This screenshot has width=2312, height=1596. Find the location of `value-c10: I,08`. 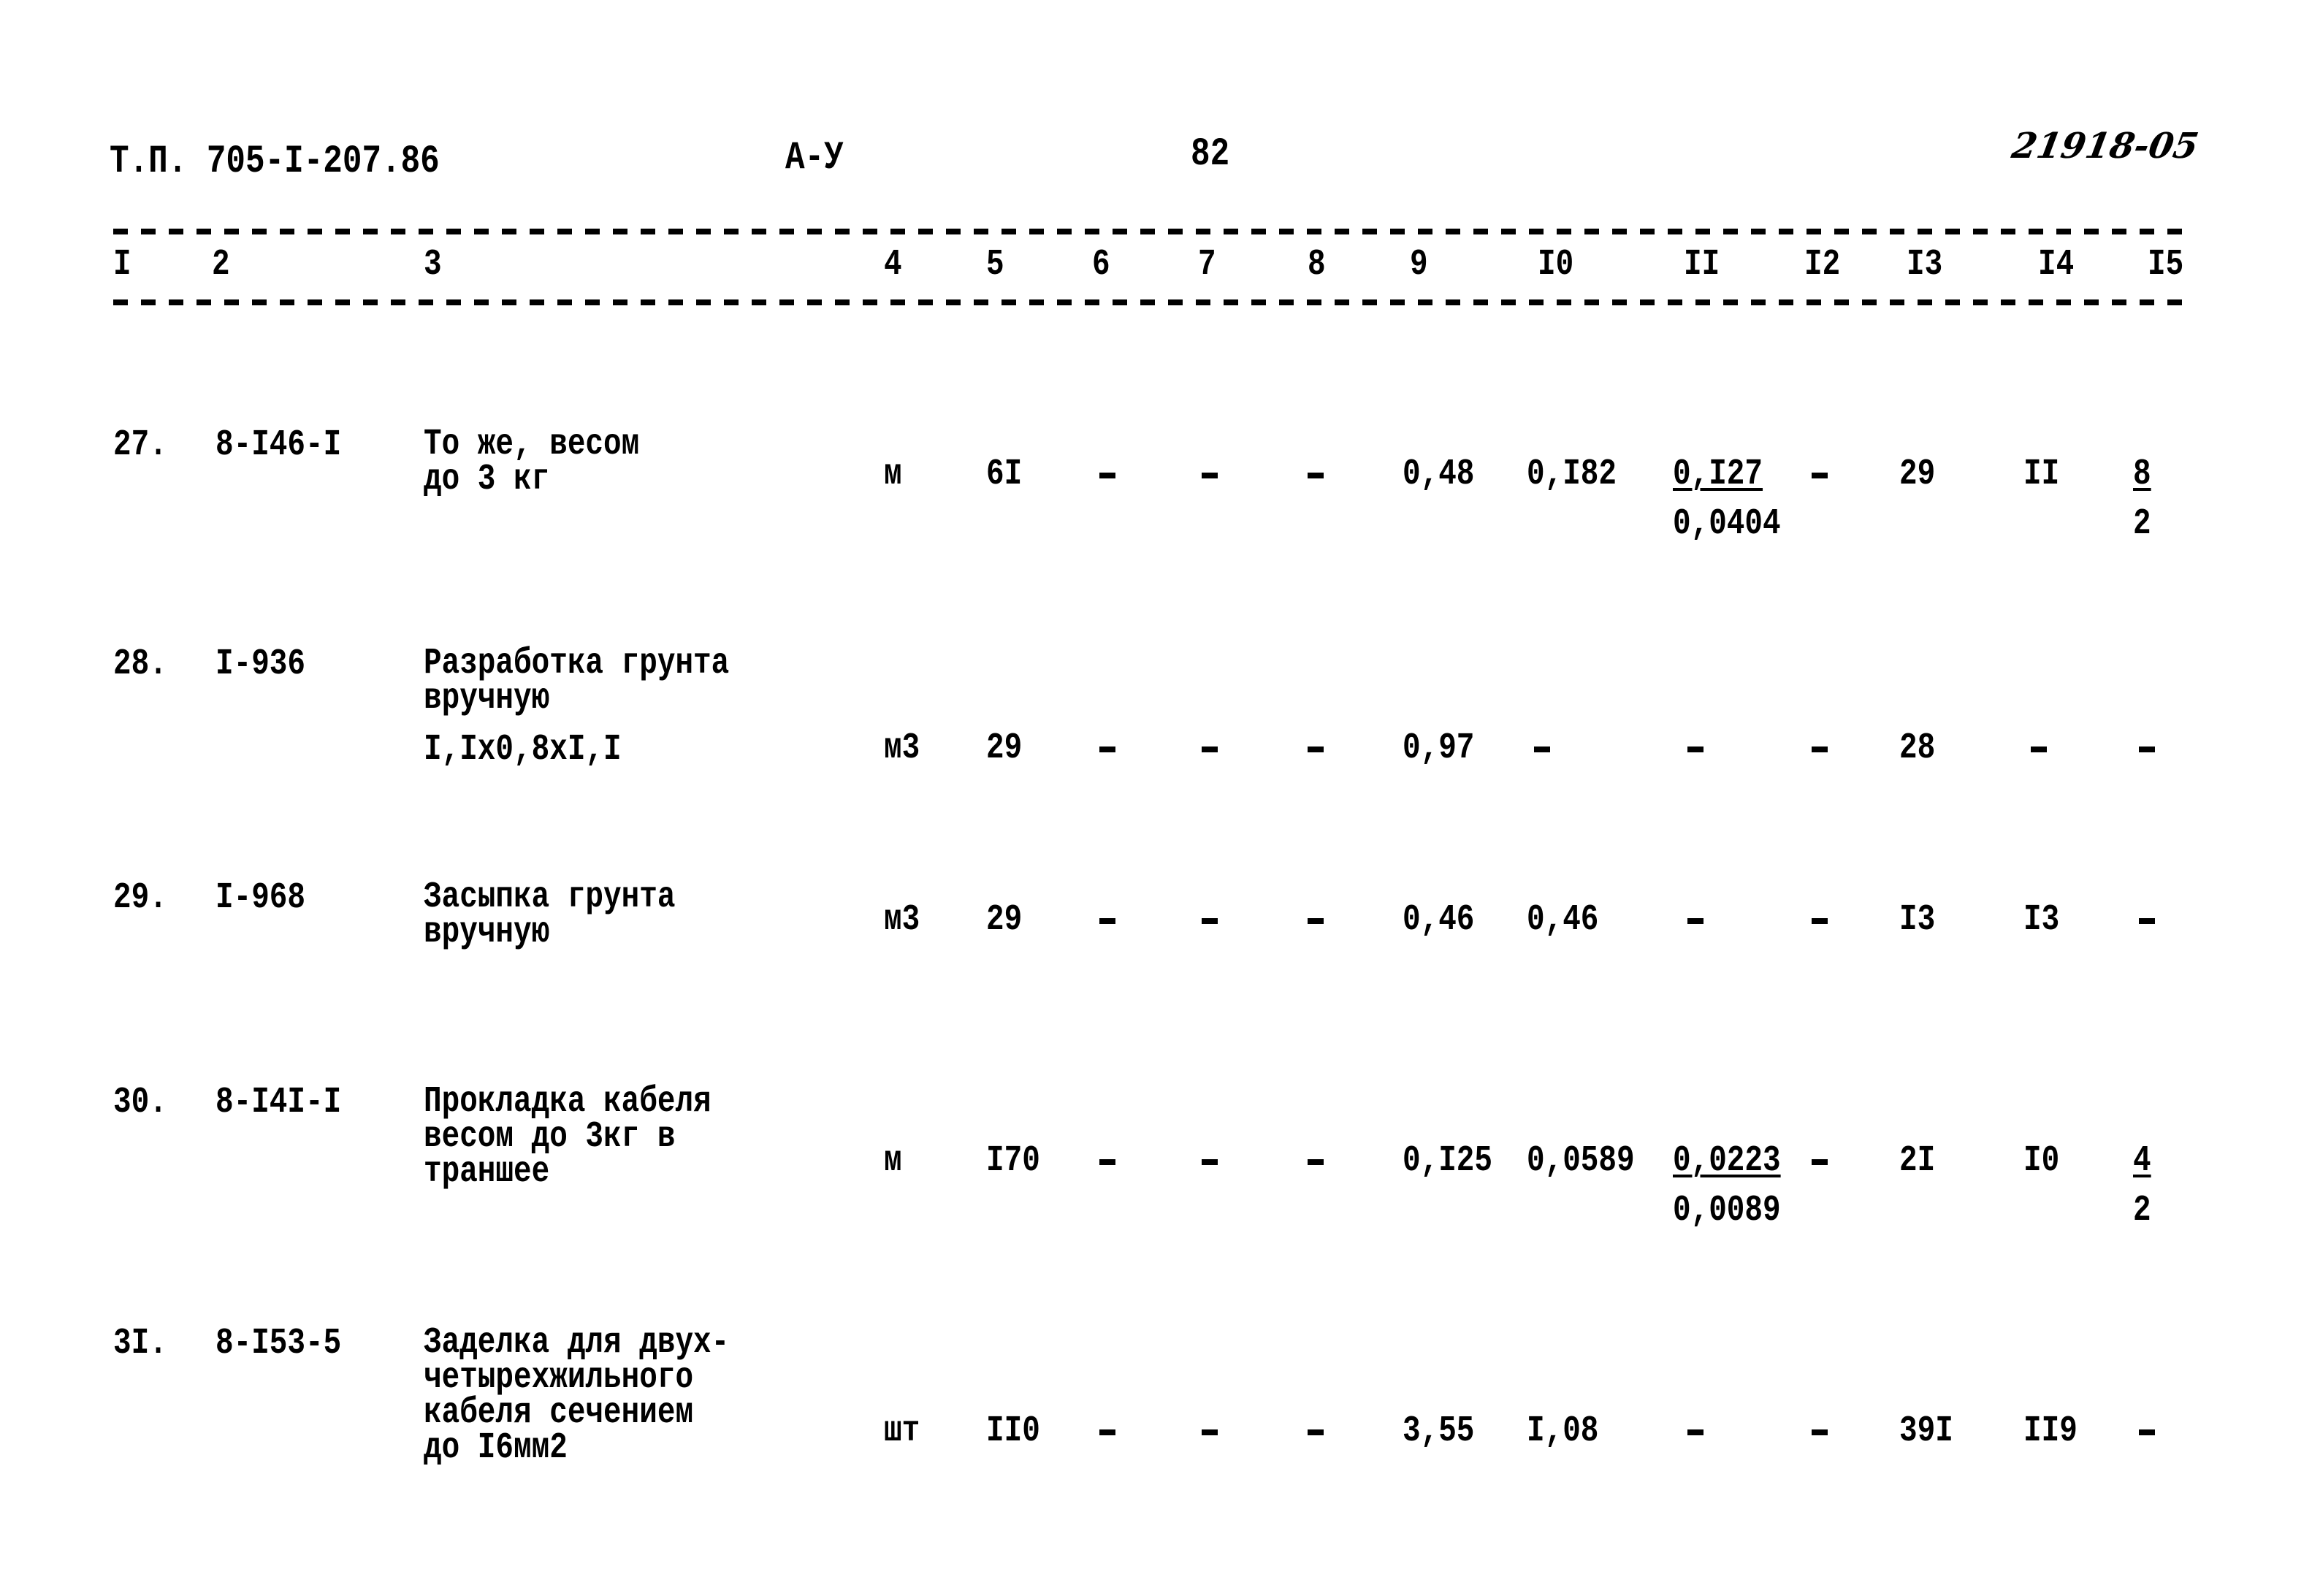

value-c10: I,08 is located at coordinates (1563, 1431).